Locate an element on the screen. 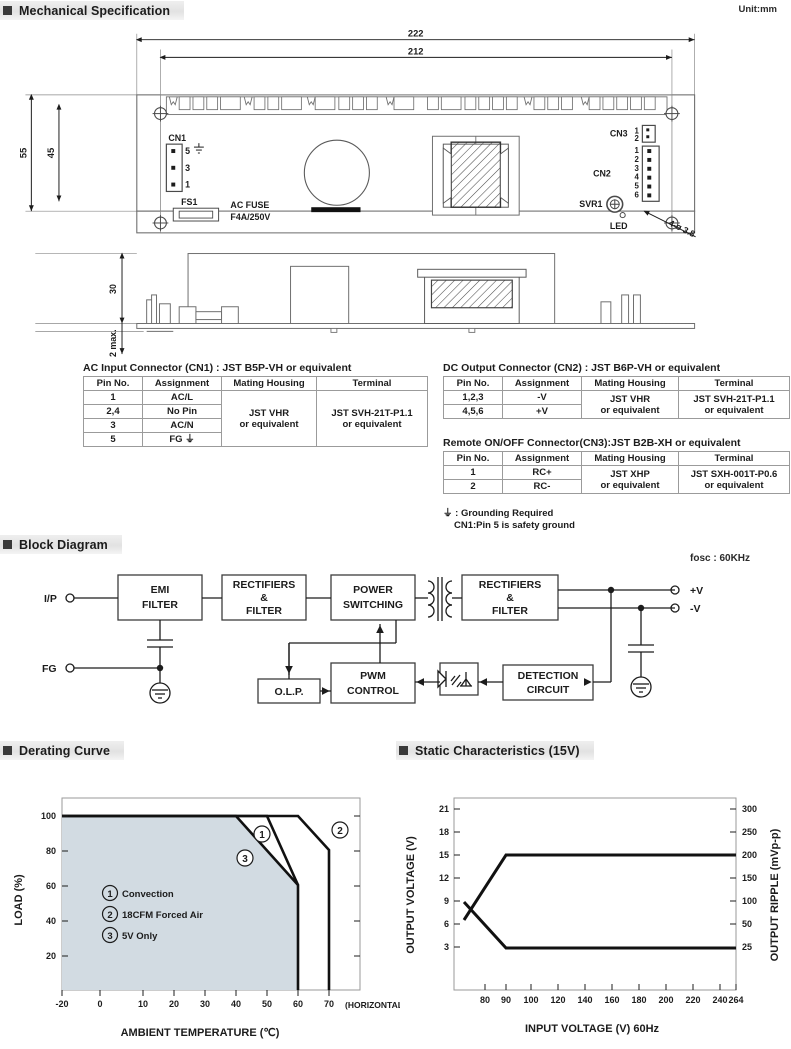 This screenshot has height=1049, width=791. block-power-switching is located at coordinates (373, 597).